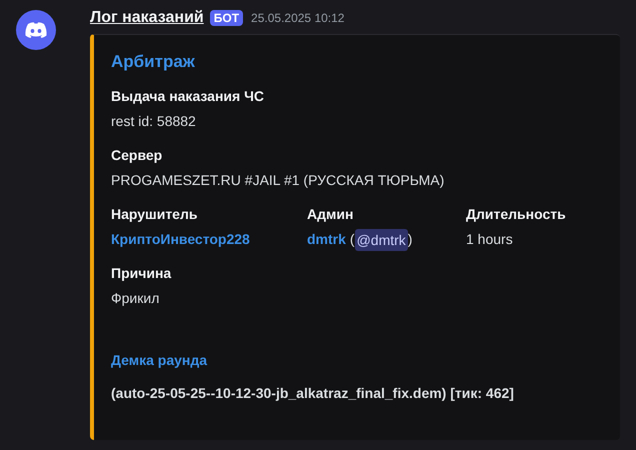  Describe the element at coordinates (297, 18) in the screenshot. I see `timestamp: 25.05.2025 10:12` at that location.